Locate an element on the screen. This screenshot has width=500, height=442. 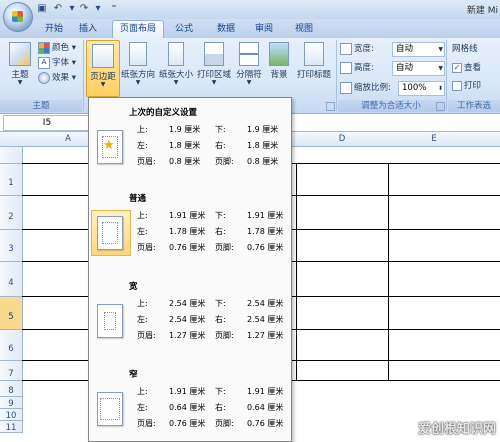
print-titles-button: 打印标题 is located at coordinates (314, 67).